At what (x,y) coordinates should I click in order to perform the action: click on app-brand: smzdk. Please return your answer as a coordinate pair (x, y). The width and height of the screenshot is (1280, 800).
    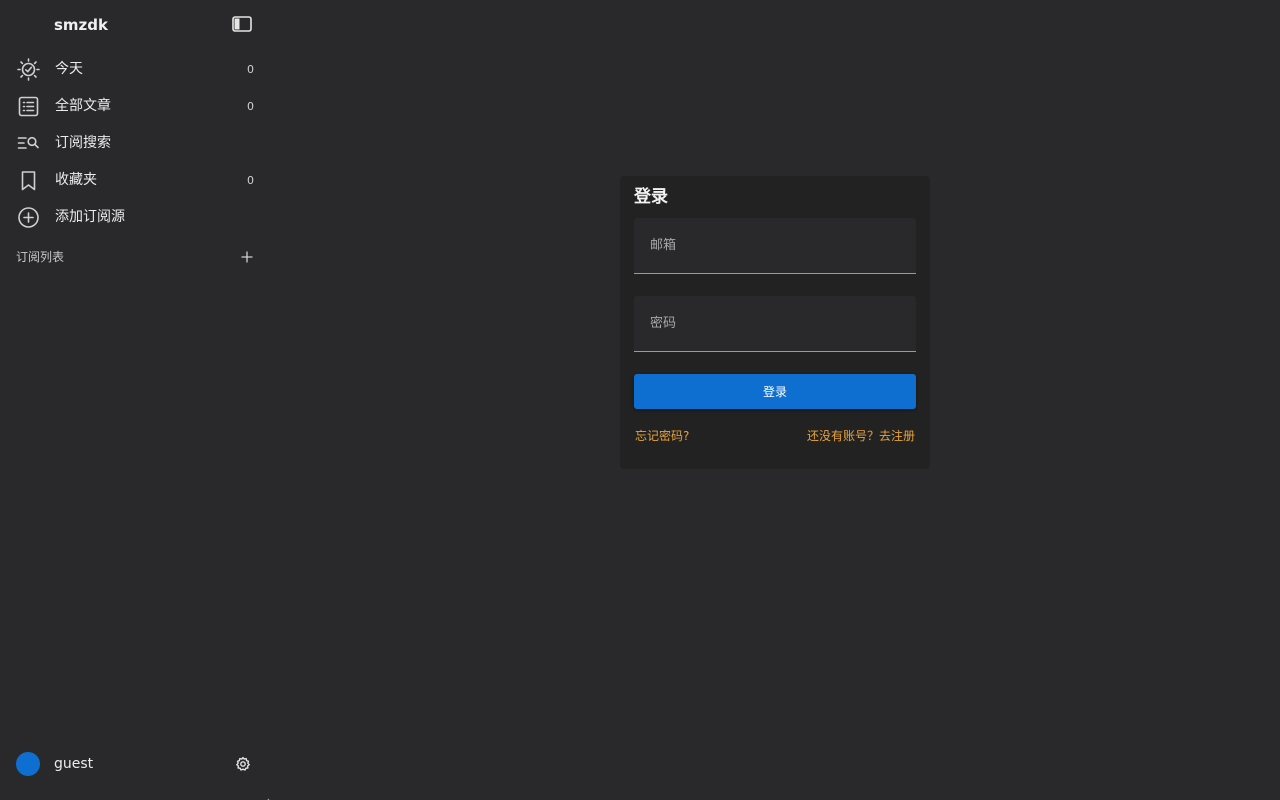
    Looking at the image, I should click on (81, 25).